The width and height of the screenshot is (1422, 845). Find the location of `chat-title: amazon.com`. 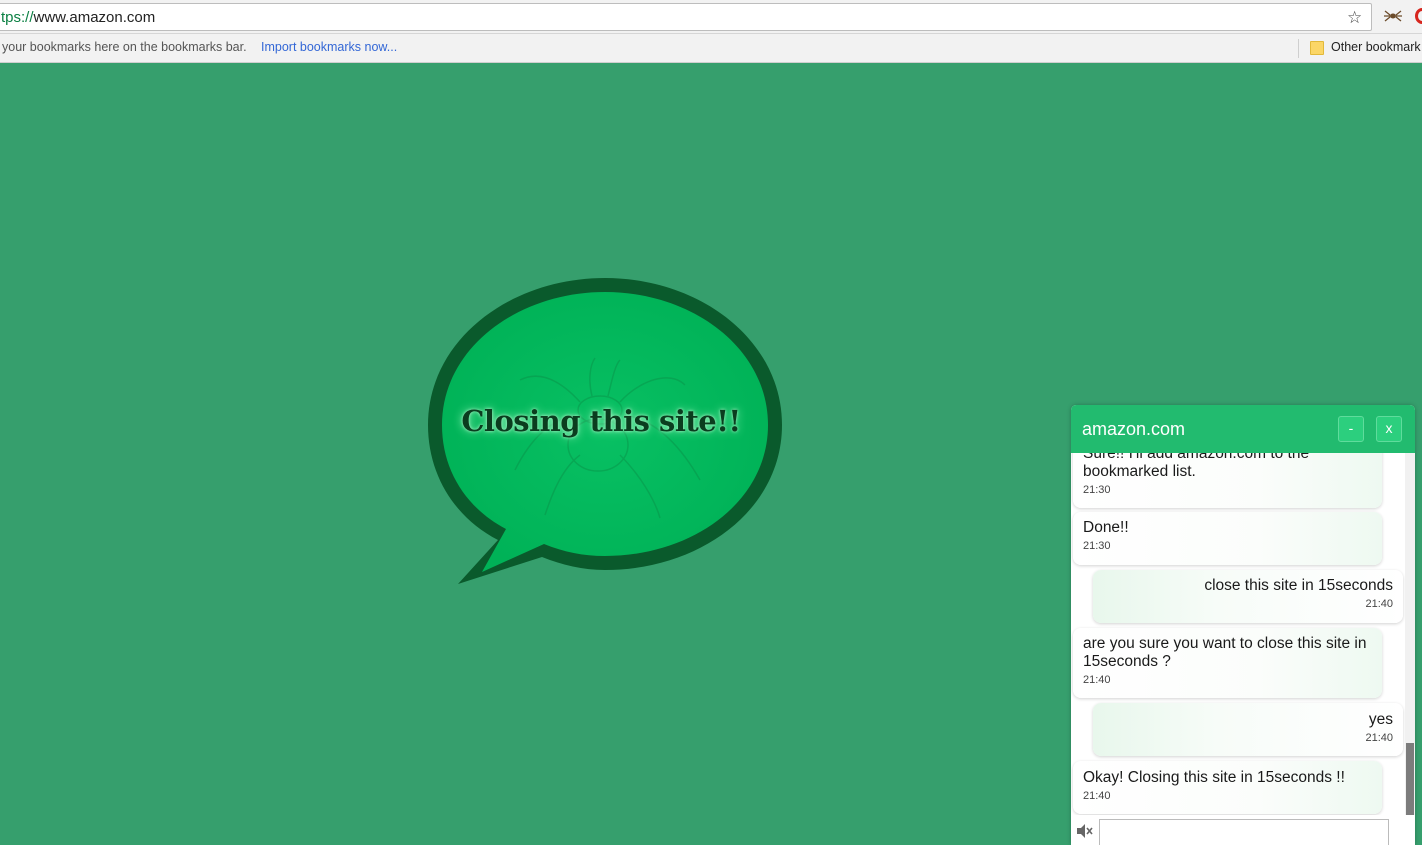

chat-title: amazon.com is located at coordinates (1134, 429).